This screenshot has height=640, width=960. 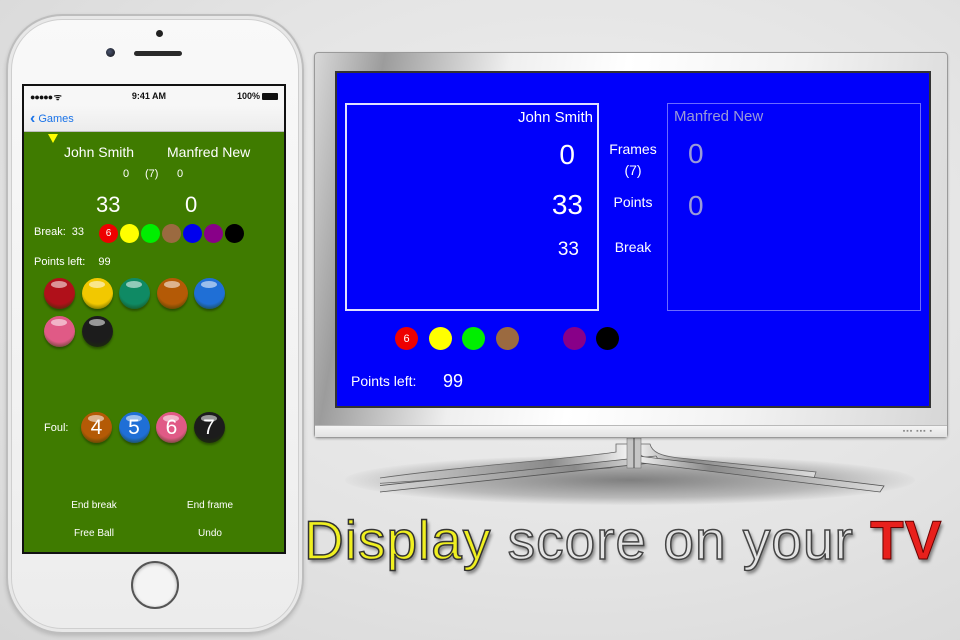 What do you see at coordinates (632, 465) in the screenshot?
I see `tv-stand` at bounding box center [632, 465].